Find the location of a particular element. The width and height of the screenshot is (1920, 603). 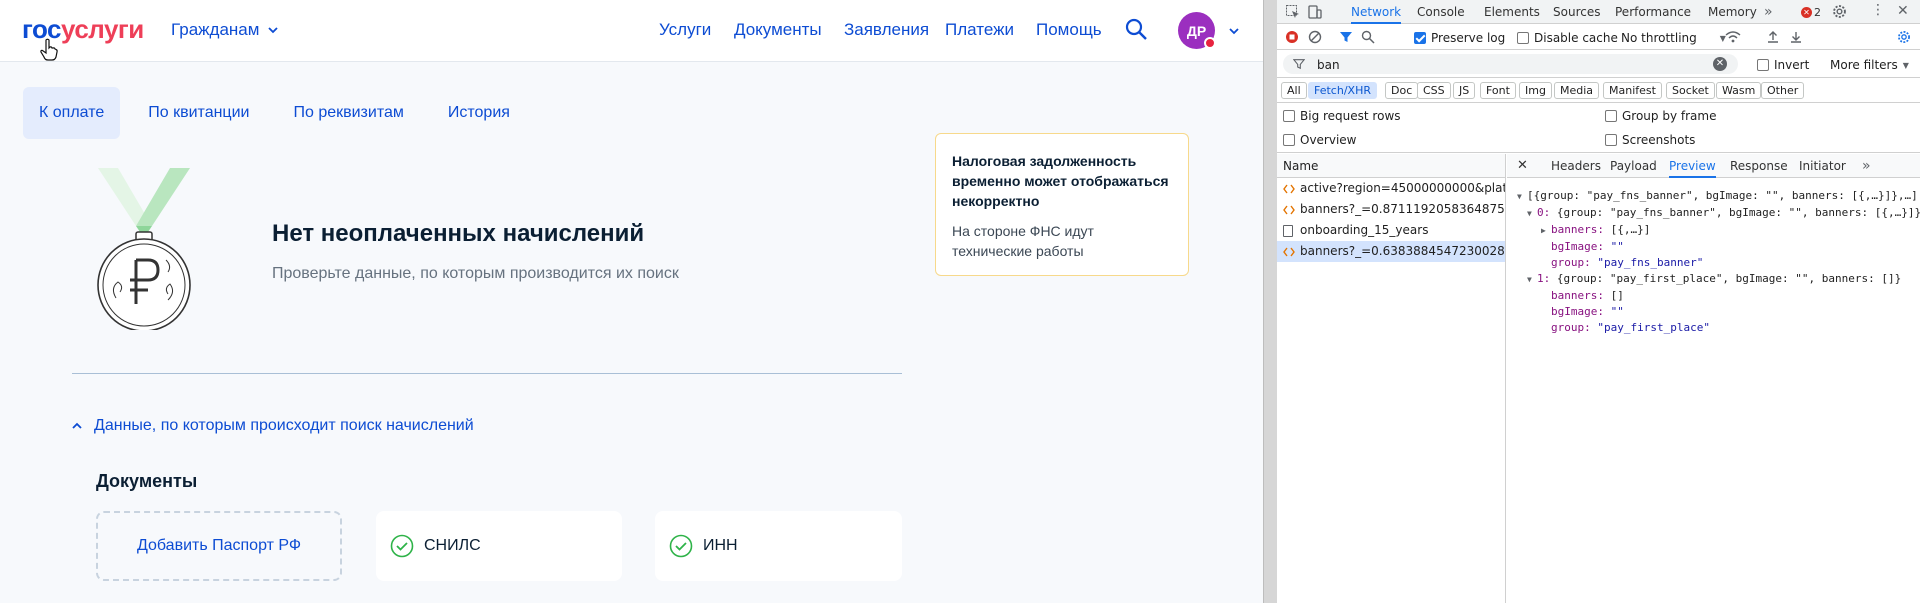

screenshots-label: Screenshots is located at coordinates (1659, 140).